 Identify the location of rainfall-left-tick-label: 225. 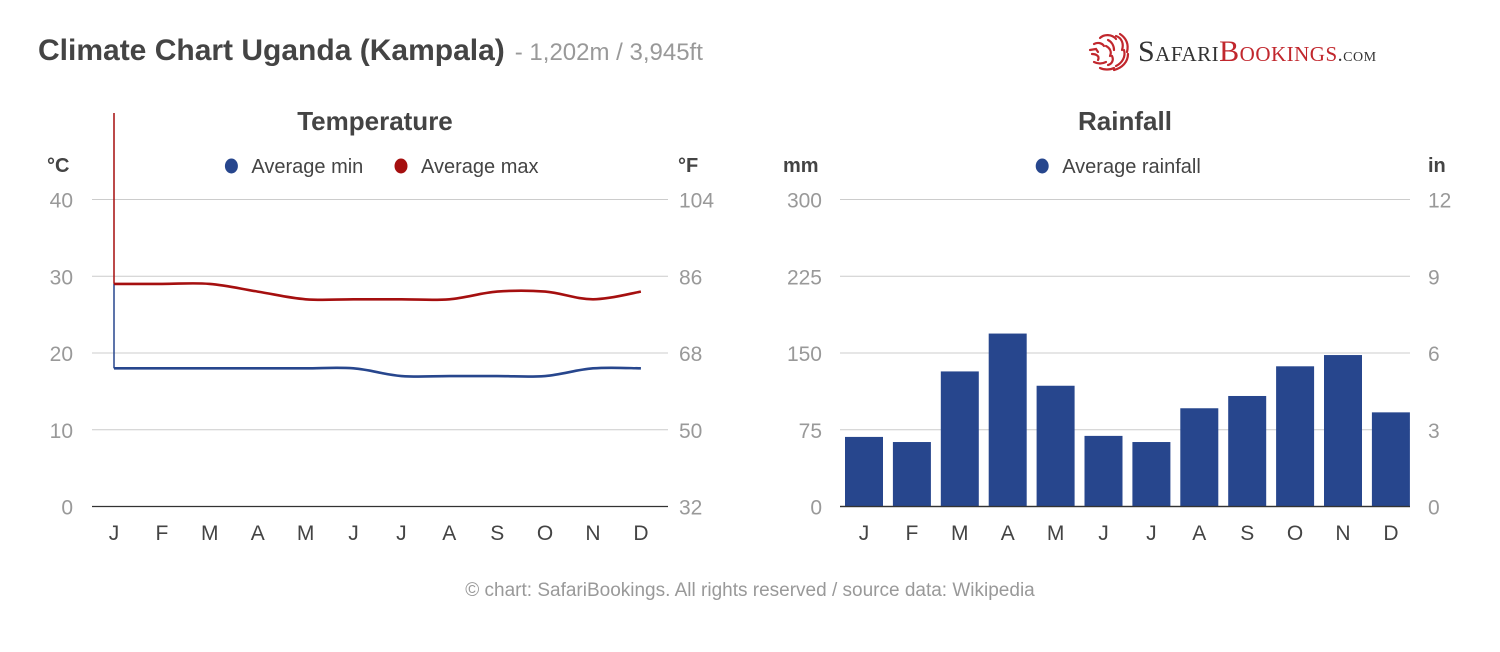
(804, 277).